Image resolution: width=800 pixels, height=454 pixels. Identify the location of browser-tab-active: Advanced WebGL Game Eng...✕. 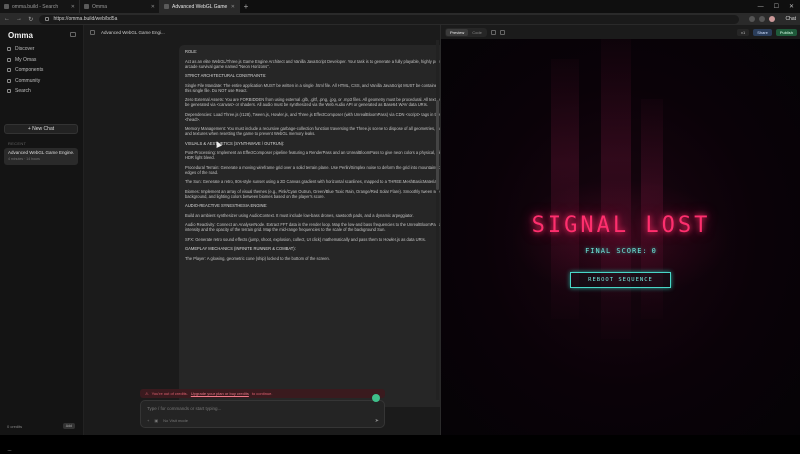
(200, 6).